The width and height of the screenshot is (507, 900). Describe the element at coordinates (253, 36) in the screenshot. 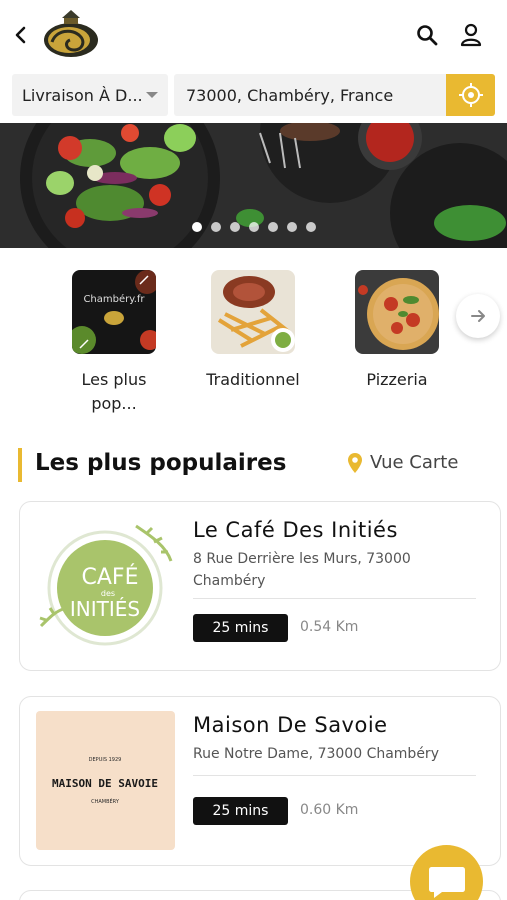

I see `app-header` at that location.